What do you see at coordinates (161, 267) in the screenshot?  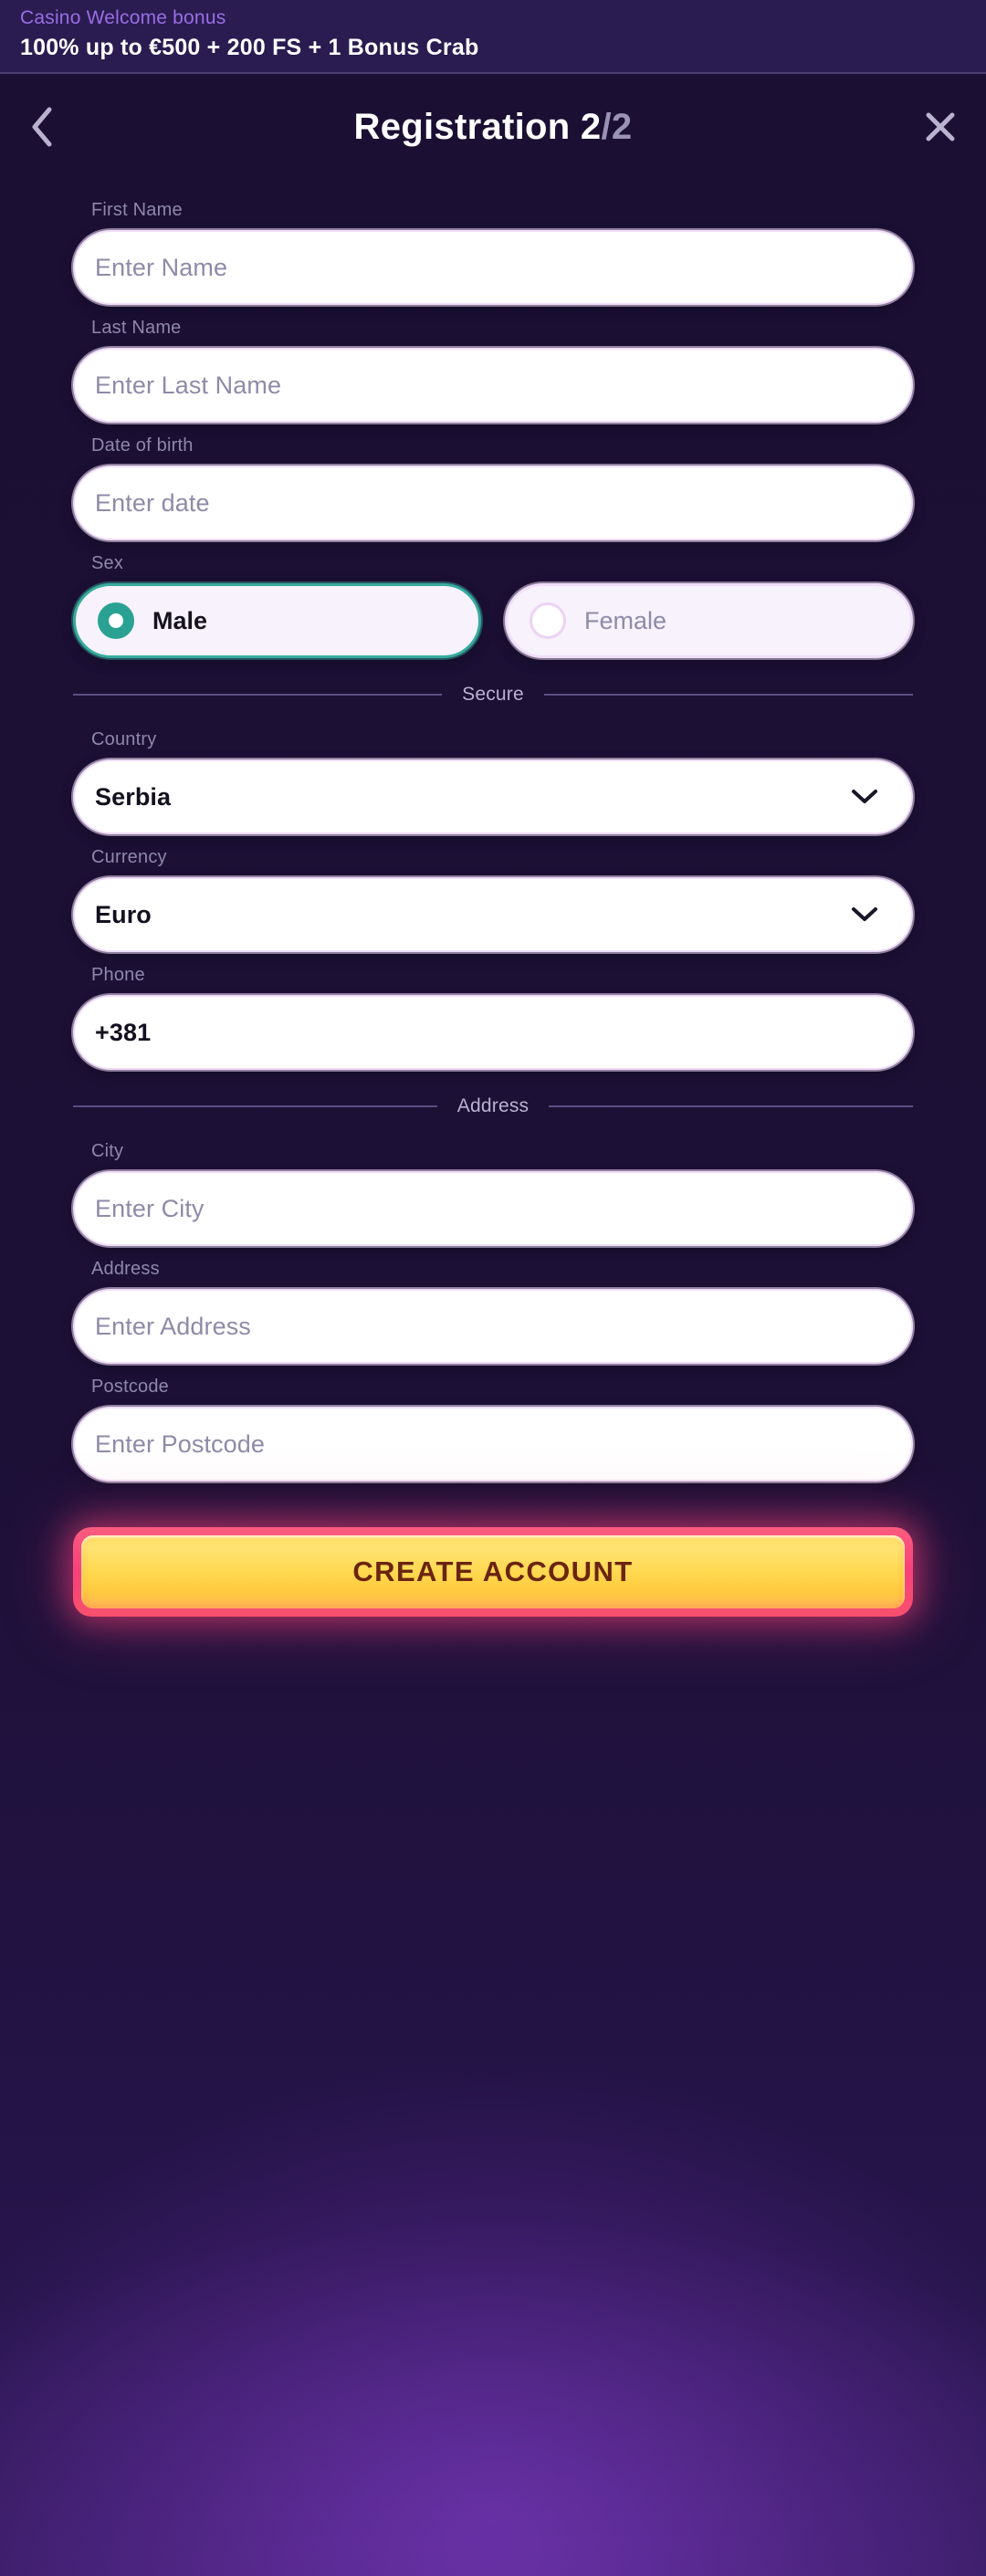 I see `first-name-placeholder: Enter Name` at bounding box center [161, 267].